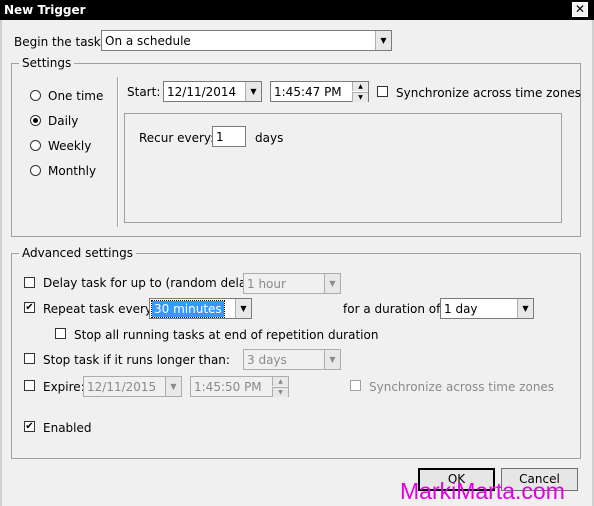  What do you see at coordinates (35, 145) in the screenshot?
I see `radio-weekly` at bounding box center [35, 145].